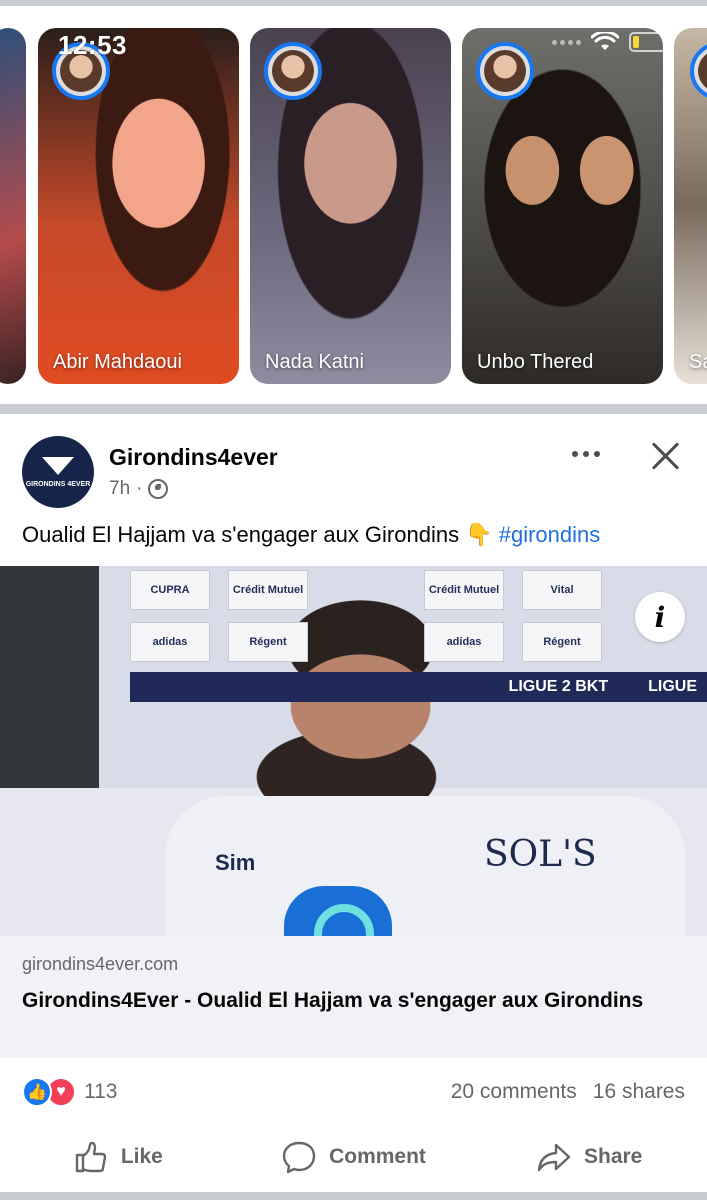 This screenshot has height=1200, width=707. Describe the element at coordinates (651, 42) in the screenshot. I see `battery-icon` at that location.